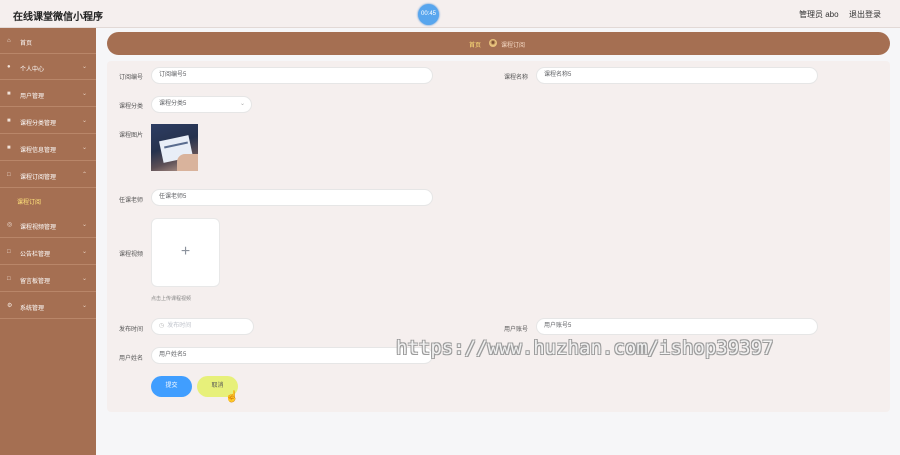  I want to click on users-icon: ■, so click(9, 94).